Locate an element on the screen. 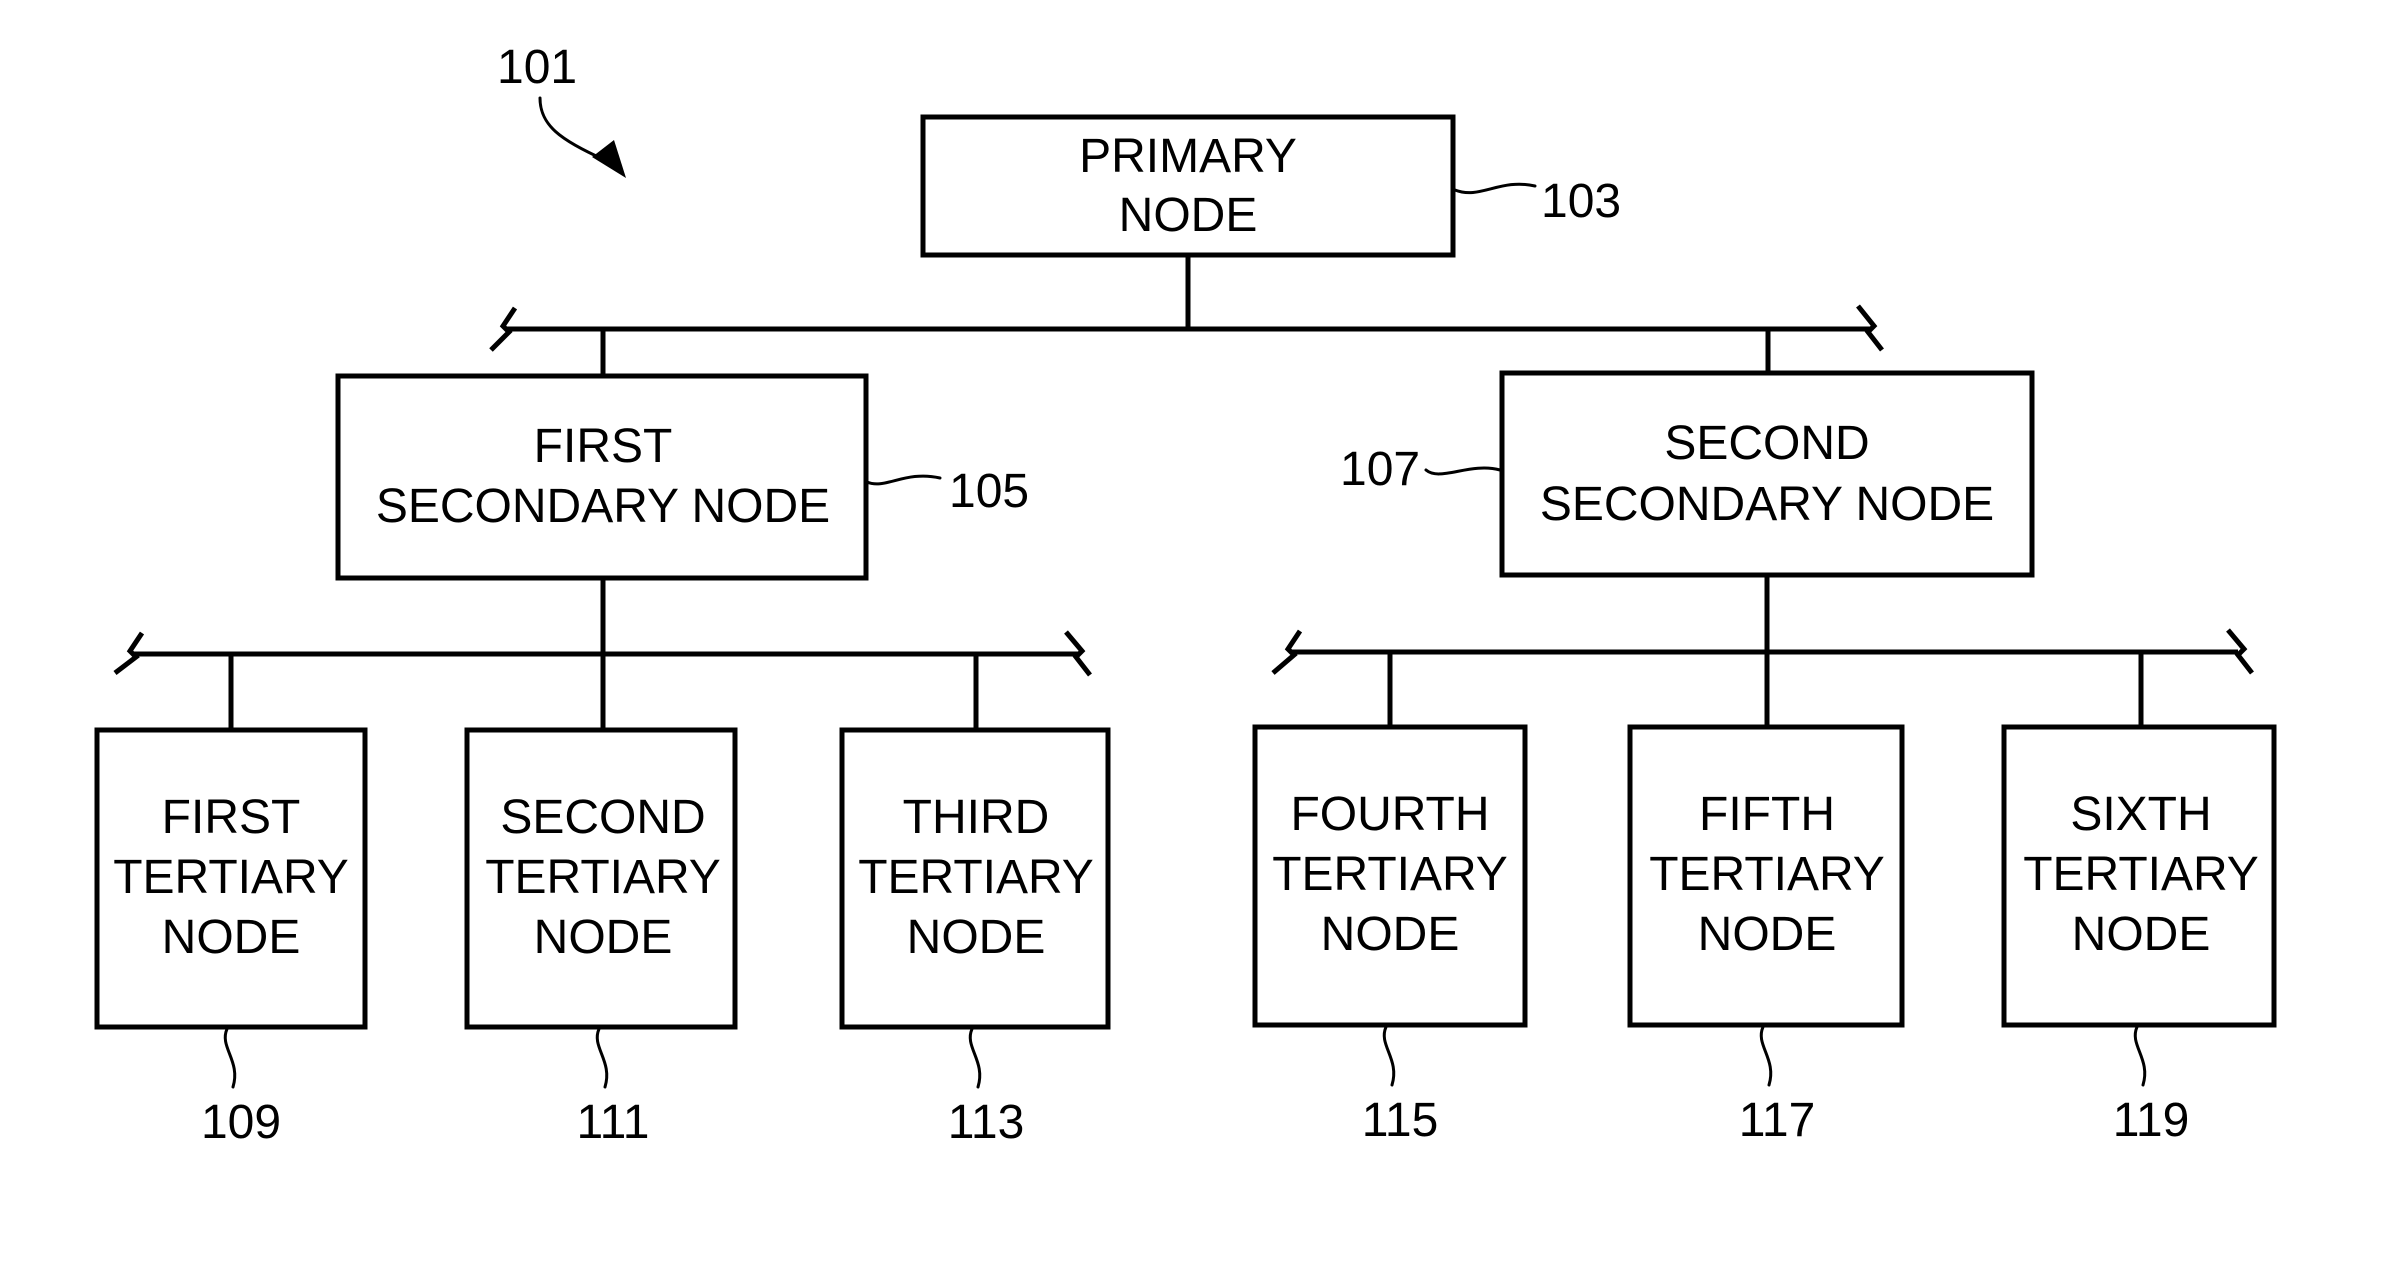  first-secondary-node-leader is located at coordinates (903, 480).